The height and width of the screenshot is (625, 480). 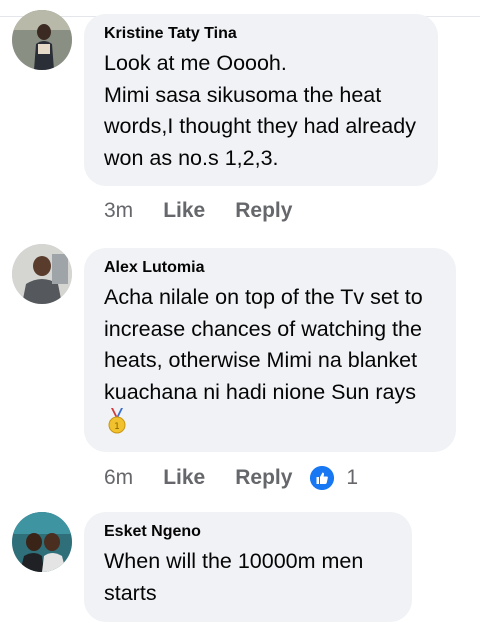 What do you see at coordinates (117, 427) in the screenshot?
I see `svg-text: 1` at bounding box center [117, 427].